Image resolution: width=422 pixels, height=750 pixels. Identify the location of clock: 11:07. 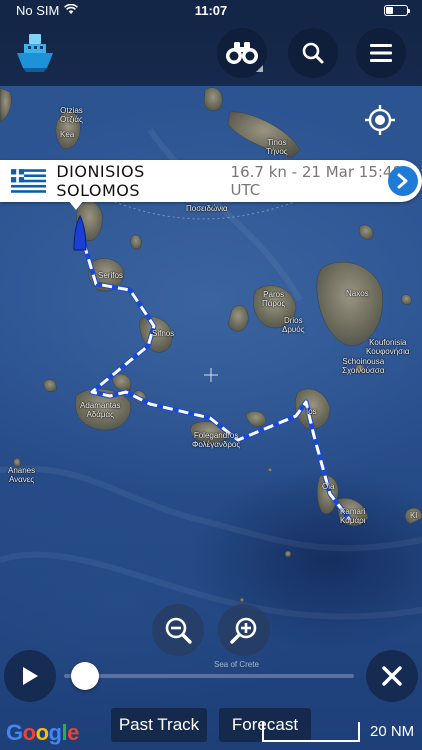
(211, 10).